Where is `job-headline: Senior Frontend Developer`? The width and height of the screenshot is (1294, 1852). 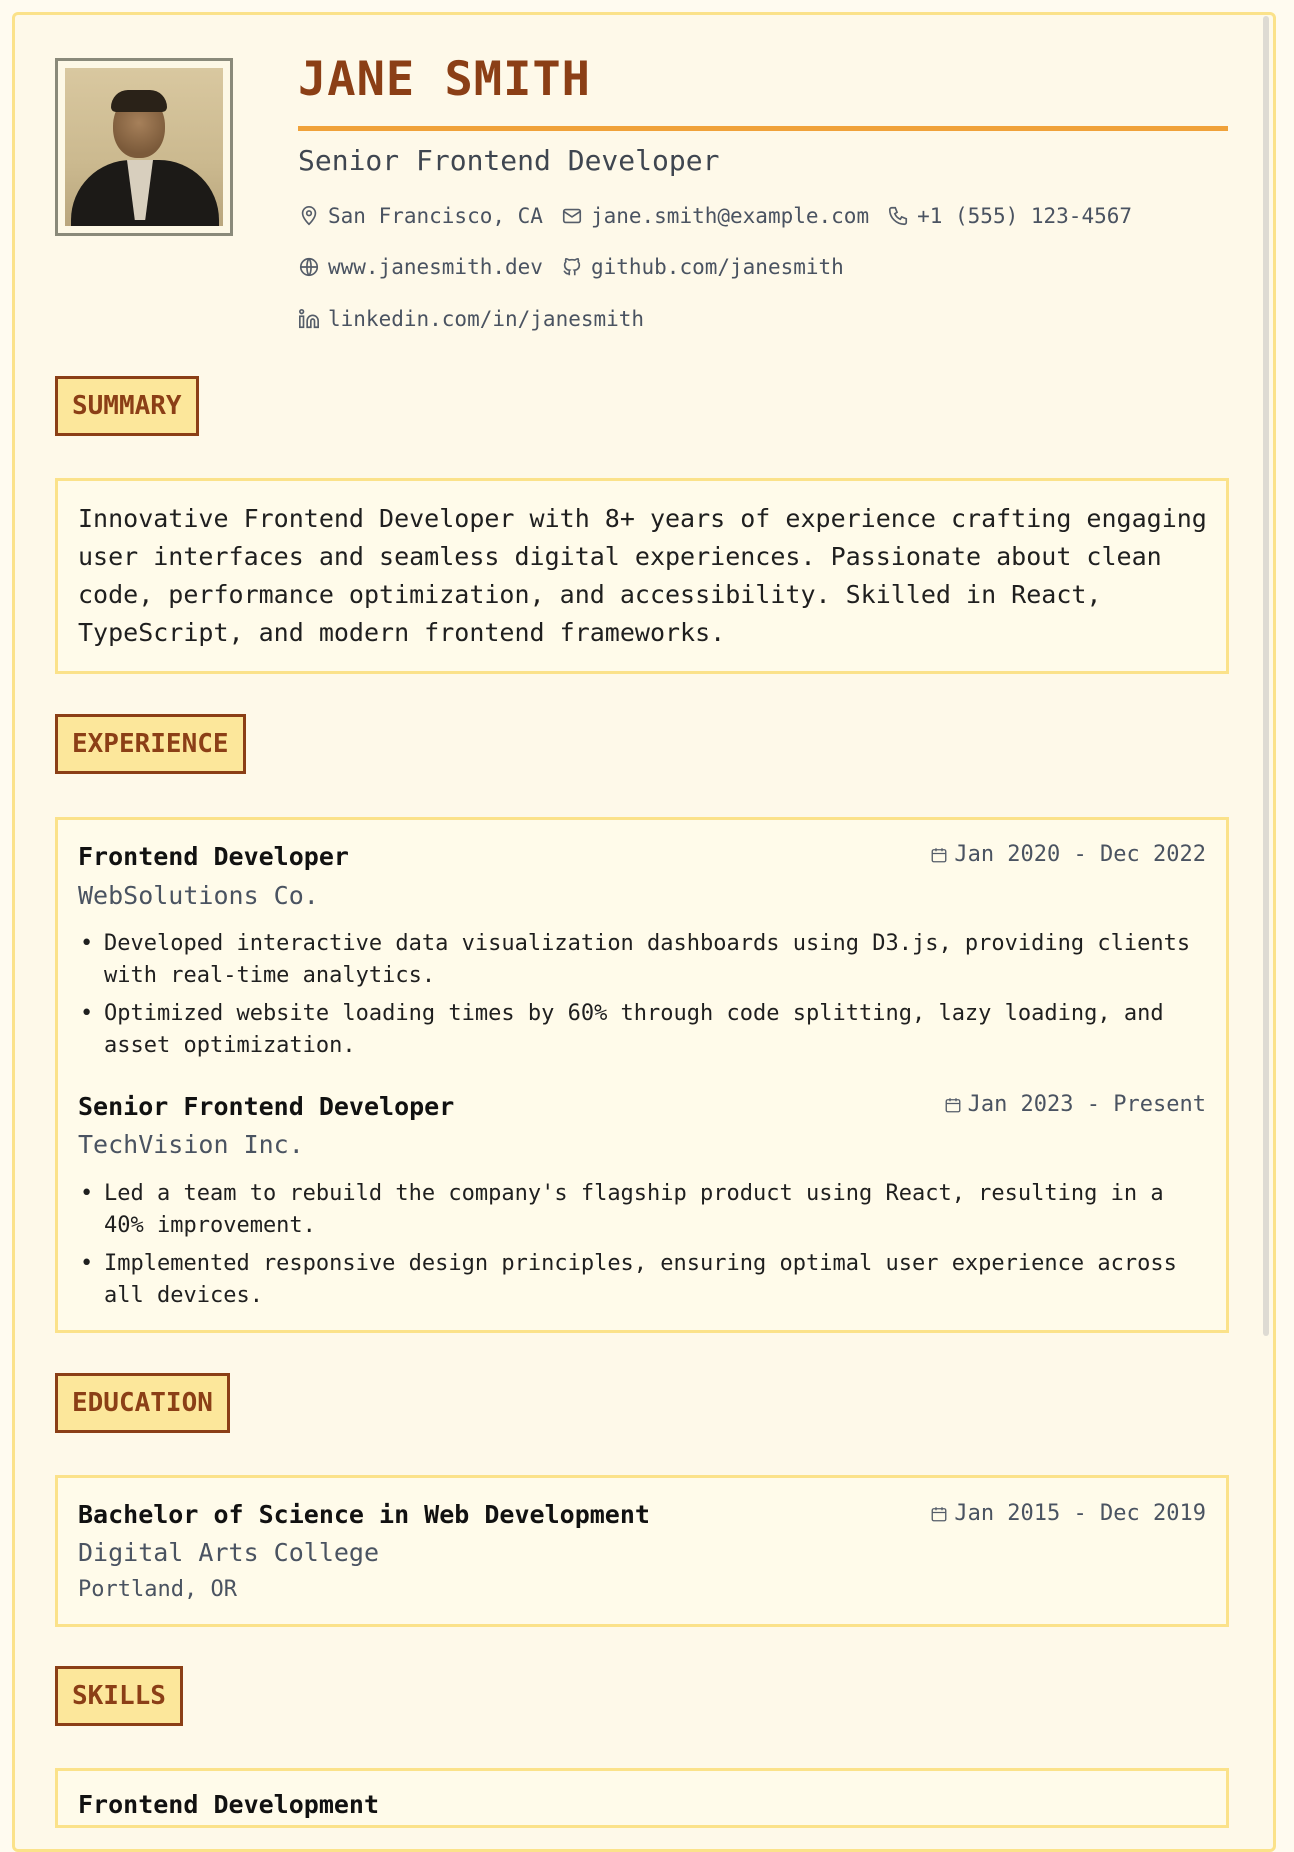
job-headline: Senior Frontend Developer is located at coordinates (509, 160).